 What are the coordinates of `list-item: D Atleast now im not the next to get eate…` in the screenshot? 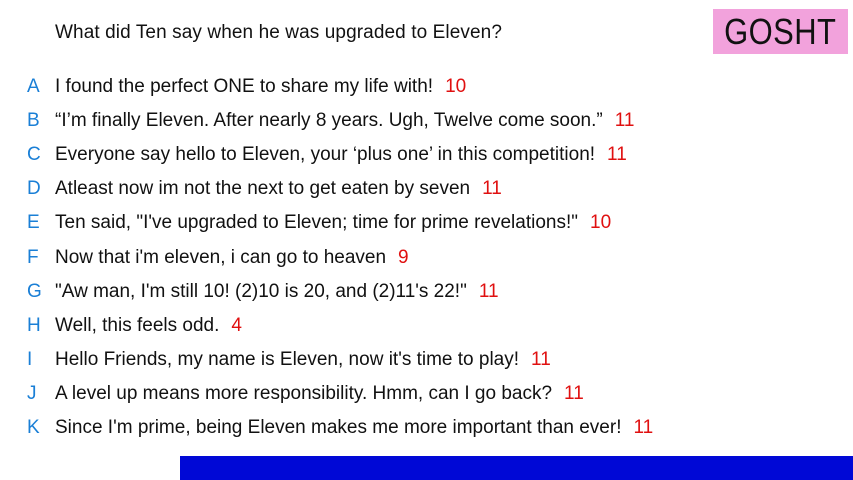 It's located at (426, 189).